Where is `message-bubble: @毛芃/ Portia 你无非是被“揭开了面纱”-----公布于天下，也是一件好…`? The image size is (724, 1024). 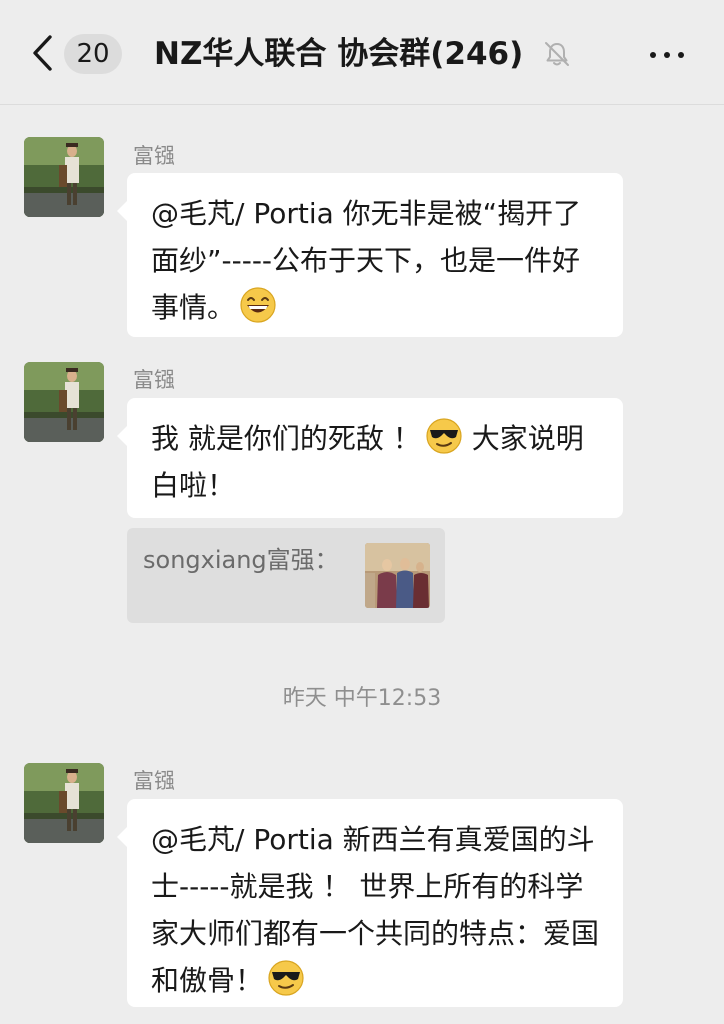
message-bubble: @毛芃/ Portia 你无非是被“揭开了面纱”-----公布于天下，也是一件好… is located at coordinates (370, 255).